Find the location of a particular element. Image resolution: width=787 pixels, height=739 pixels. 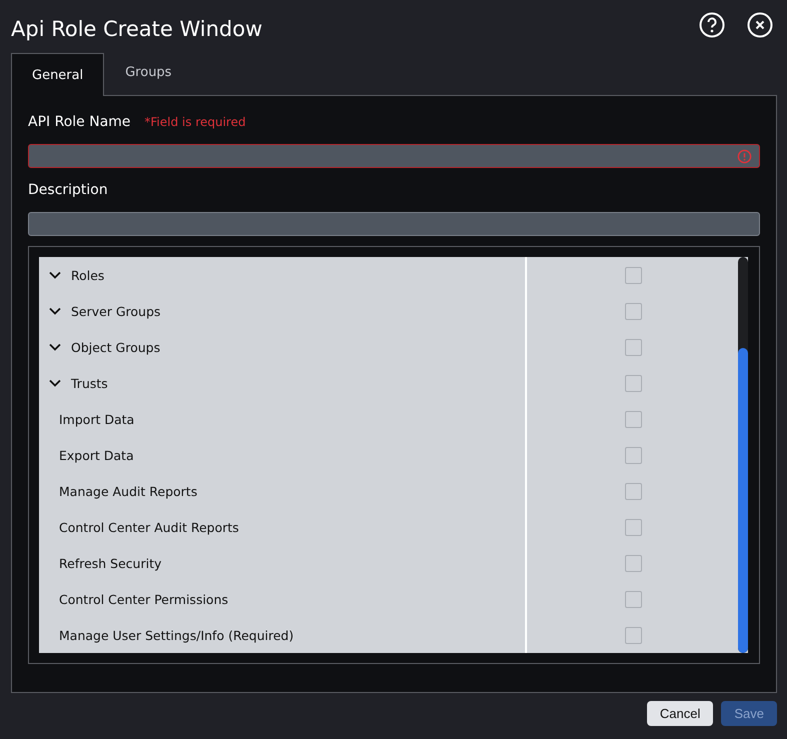

tree-item: Control Center Permissions is located at coordinates (143, 599).